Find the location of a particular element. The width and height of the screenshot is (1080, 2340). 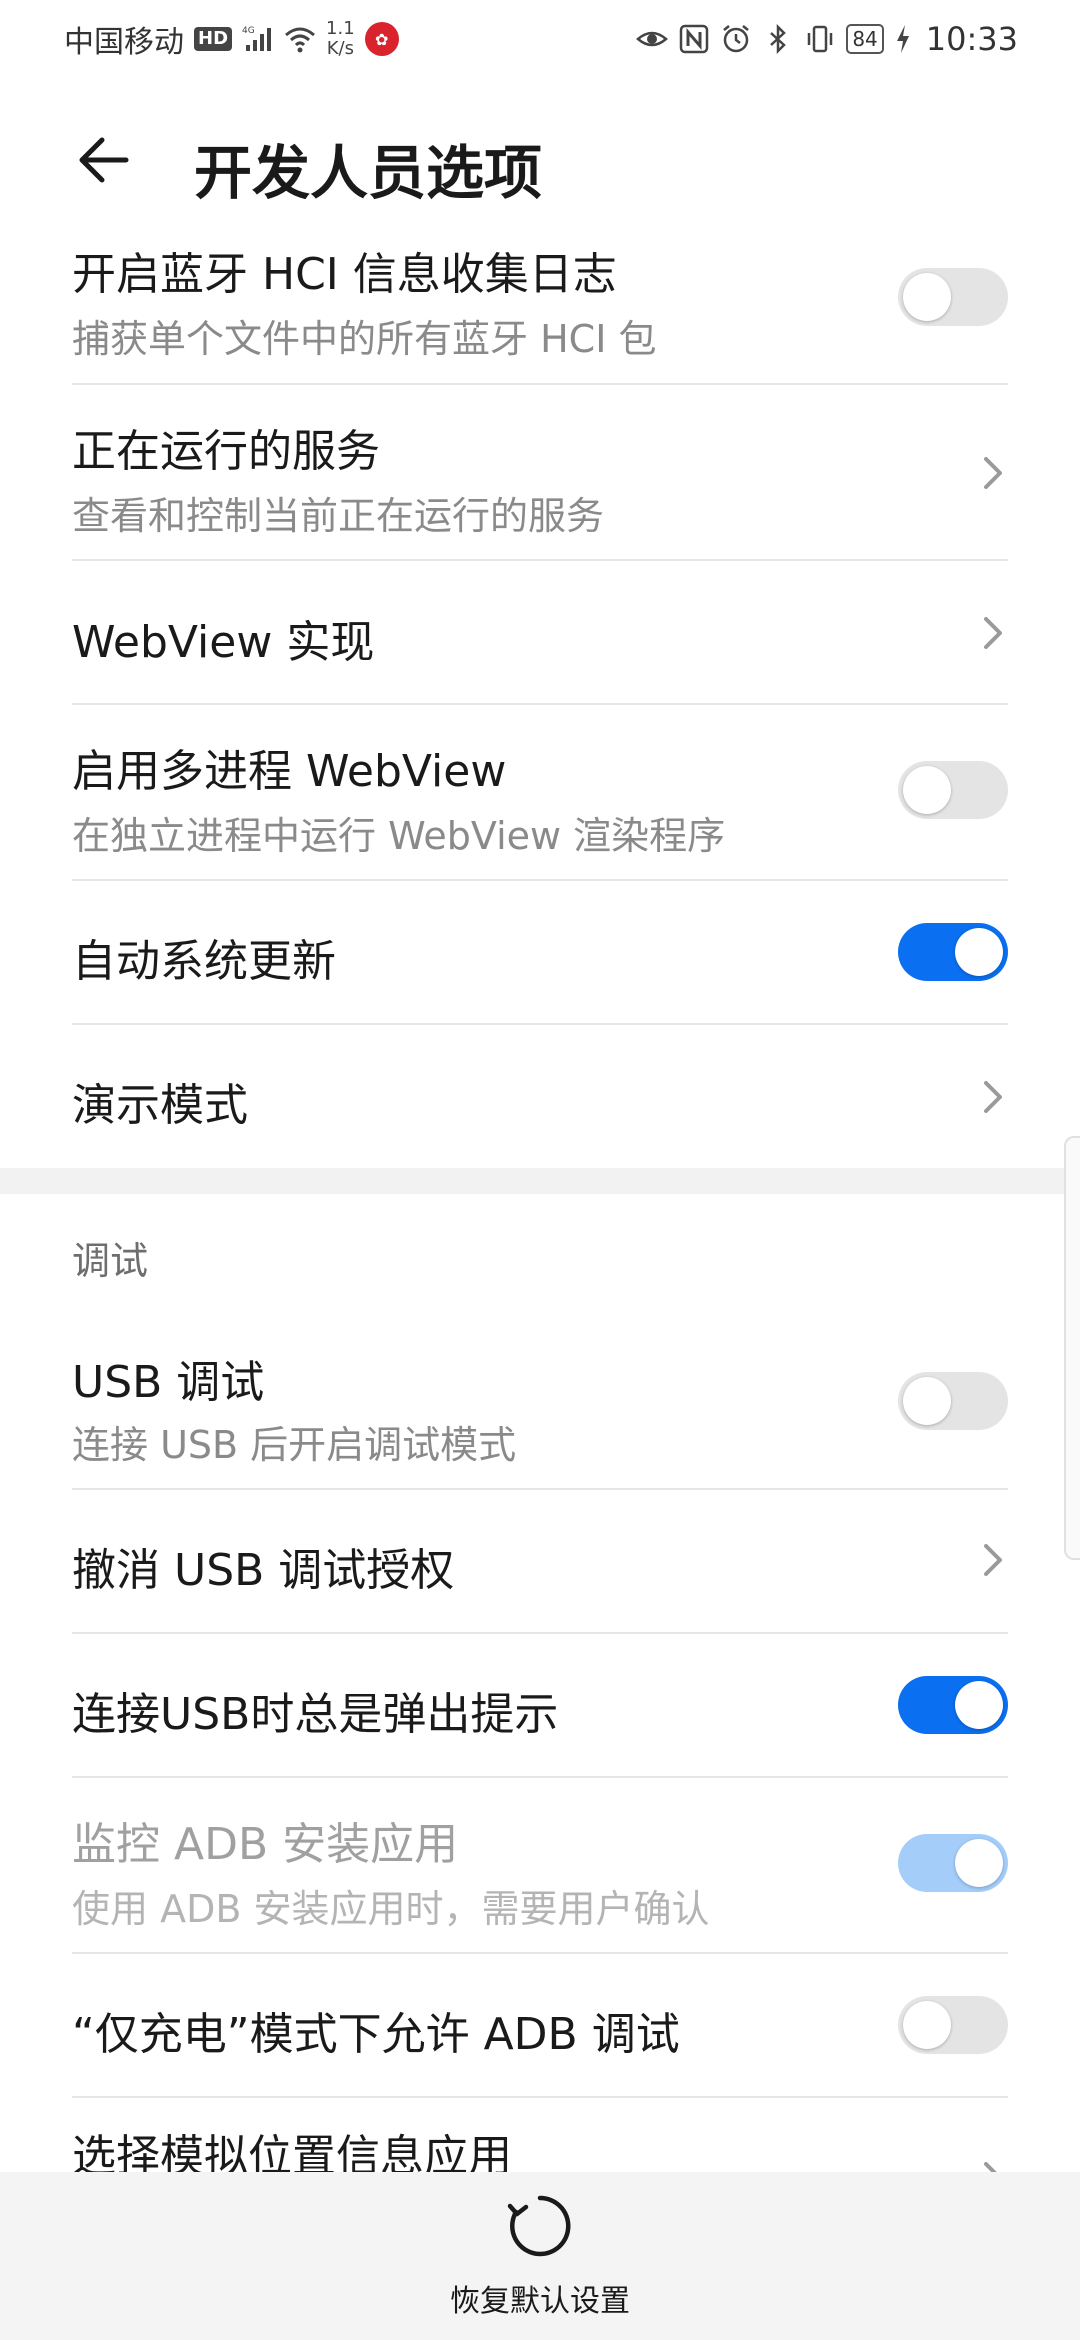

status-bar-left: 中国移动 HD 4G 1.1 K/s ✿ is located at coordinates (231, 39).